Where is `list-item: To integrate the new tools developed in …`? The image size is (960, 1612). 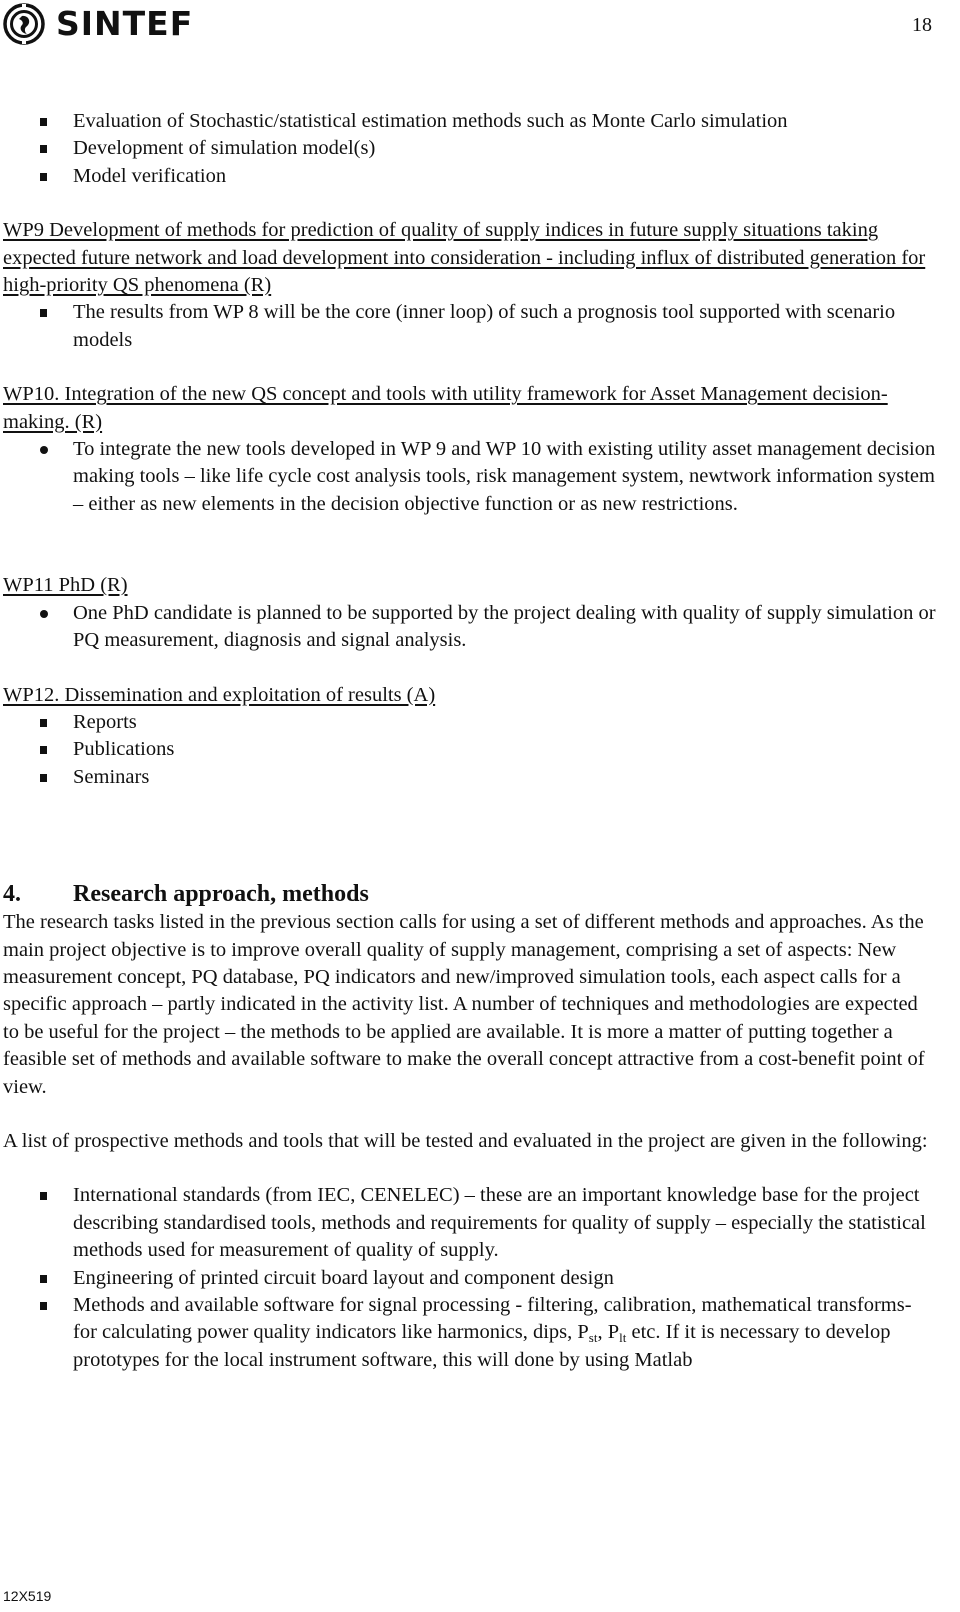 list-item: To integrate the new tools developed in … is located at coordinates (470, 477).